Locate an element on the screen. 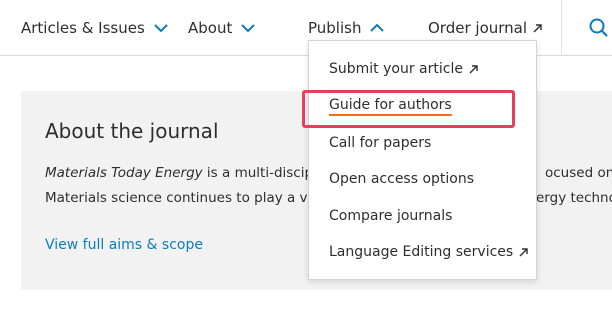  nav-order-journal: Order journal is located at coordinates (485, 28).